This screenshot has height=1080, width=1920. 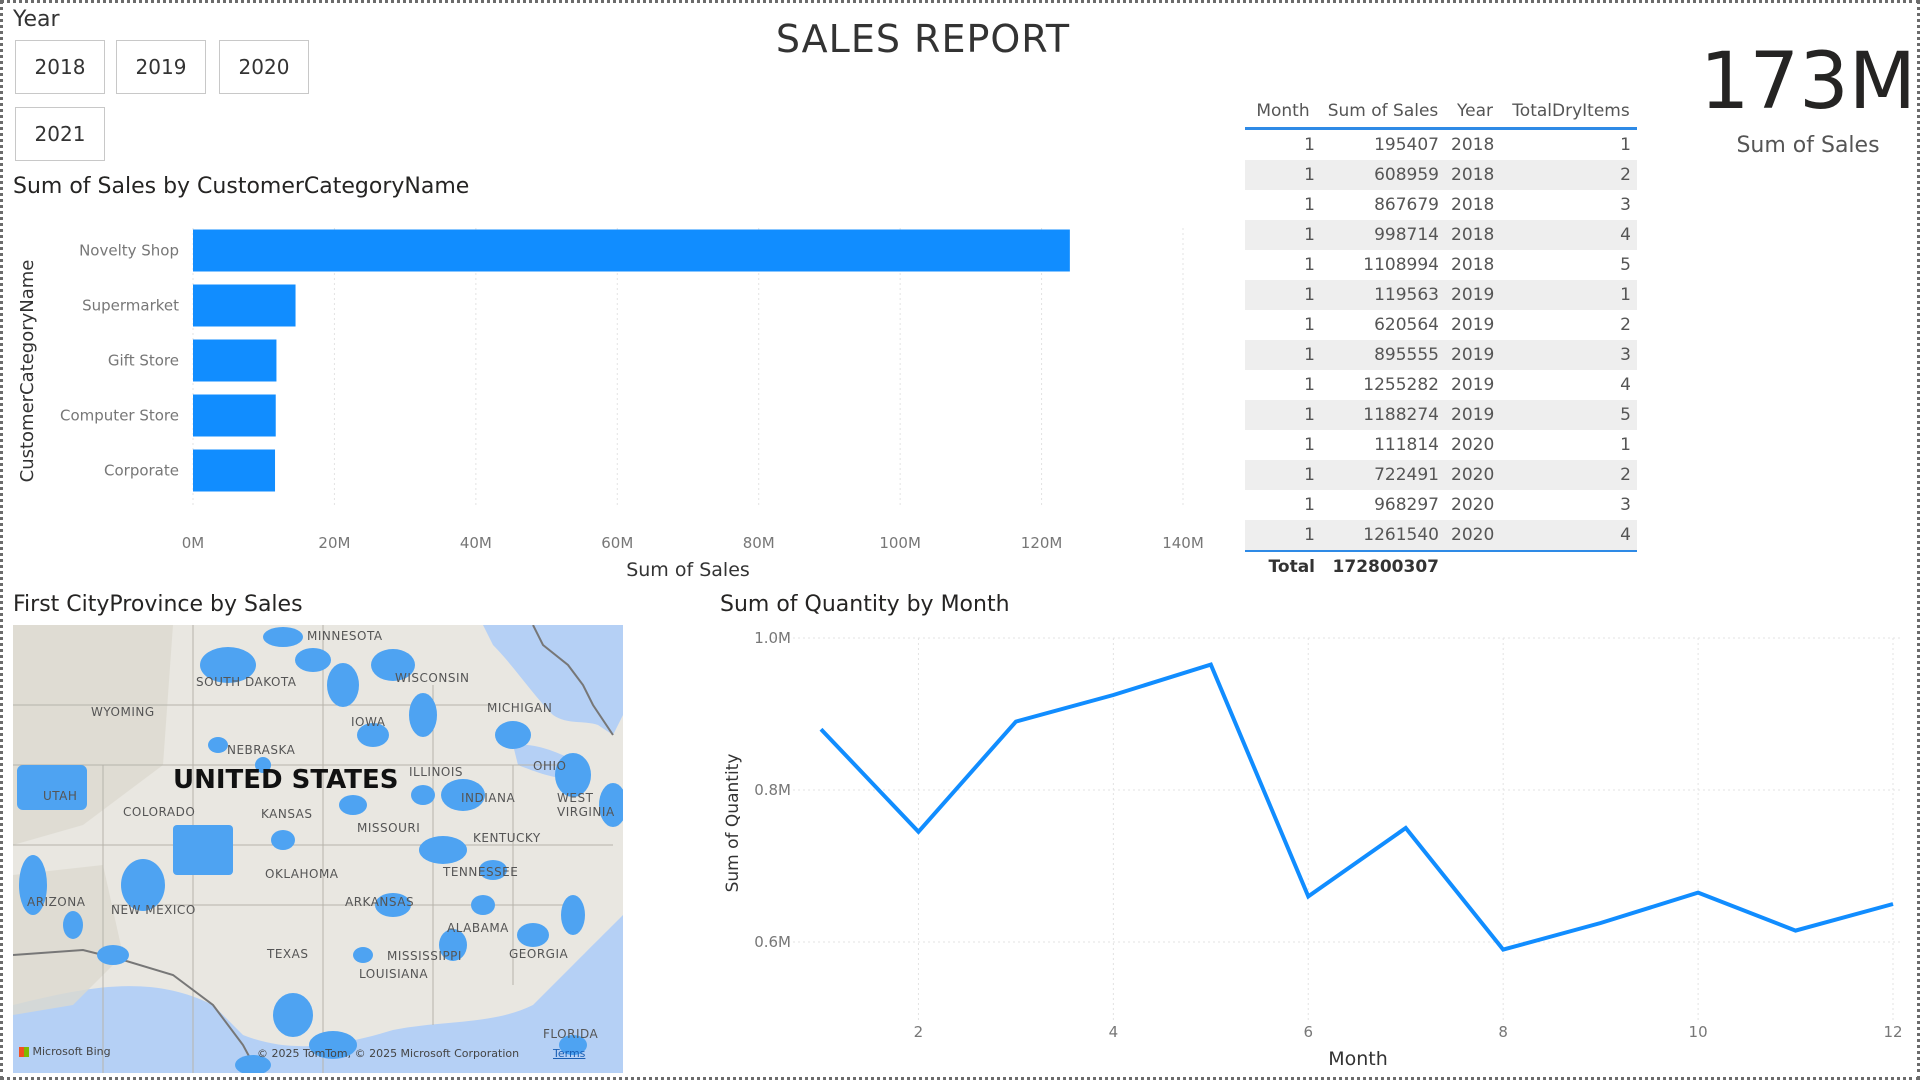 What do you see at coordinates (1441, 235) in the screenshot?
I see `table-row: 1 998714 2018 4` at bounding box center [1441, 235].